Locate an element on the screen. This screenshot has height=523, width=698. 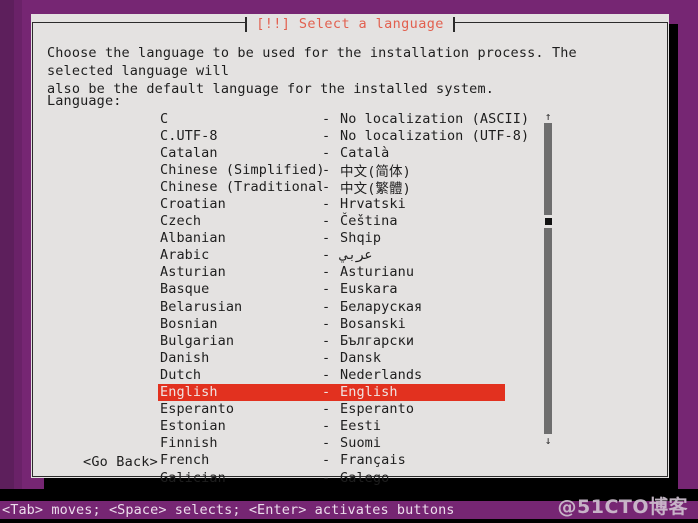
language-list-item: Chinese (Simplified) - 中文(简体) is located at coordinates (330, 170).